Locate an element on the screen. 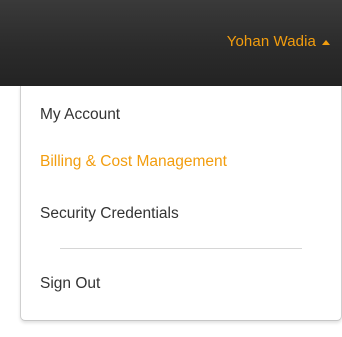  menu-item-sign-out: Sign Out is located at coordinates (70, 284).